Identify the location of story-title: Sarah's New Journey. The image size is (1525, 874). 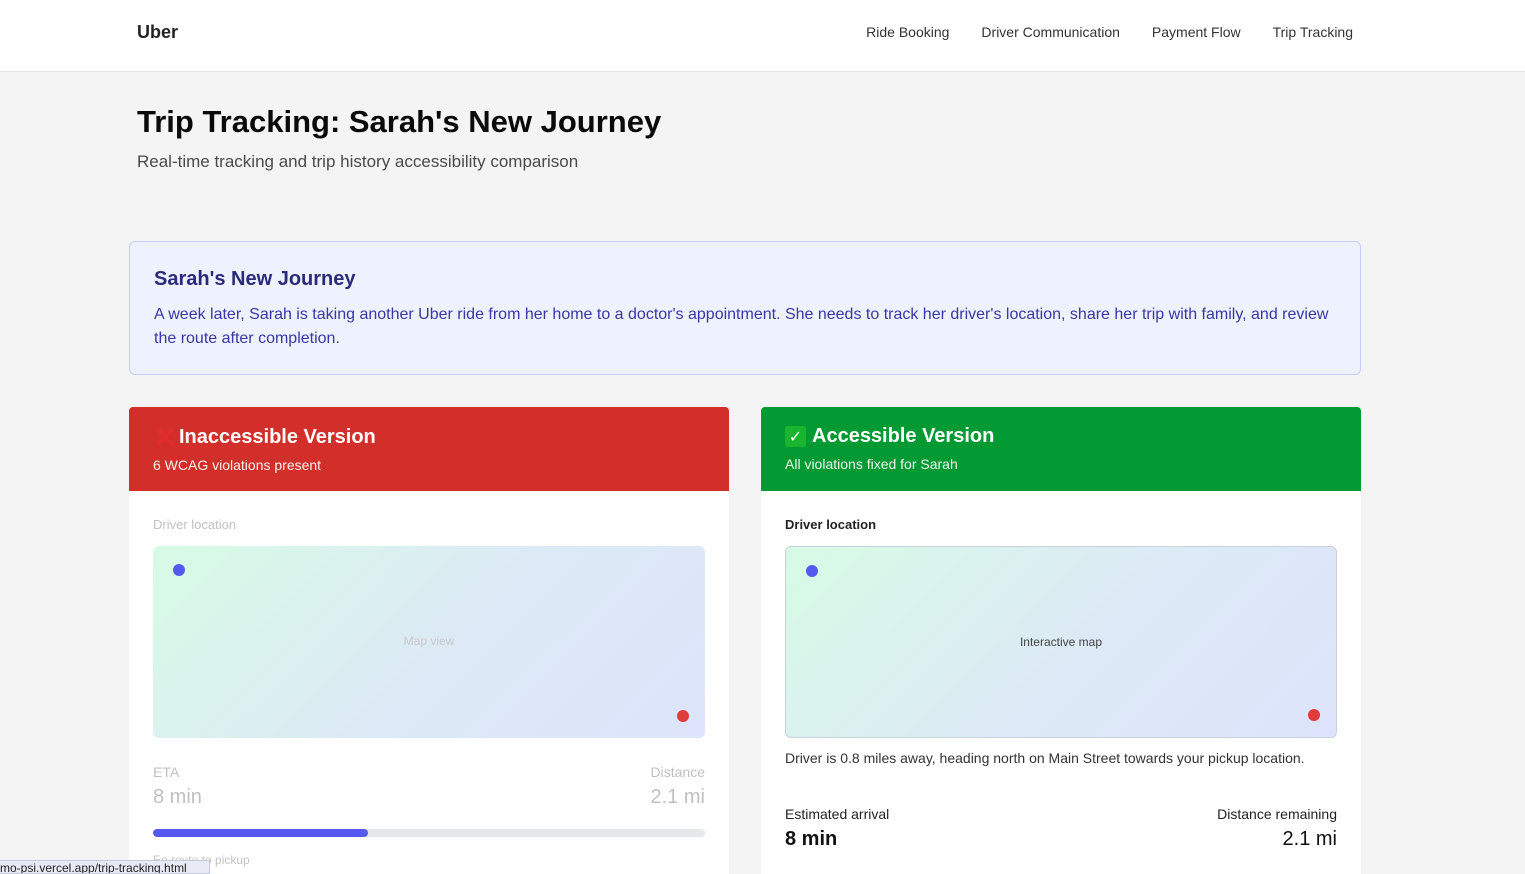
(255, 279).